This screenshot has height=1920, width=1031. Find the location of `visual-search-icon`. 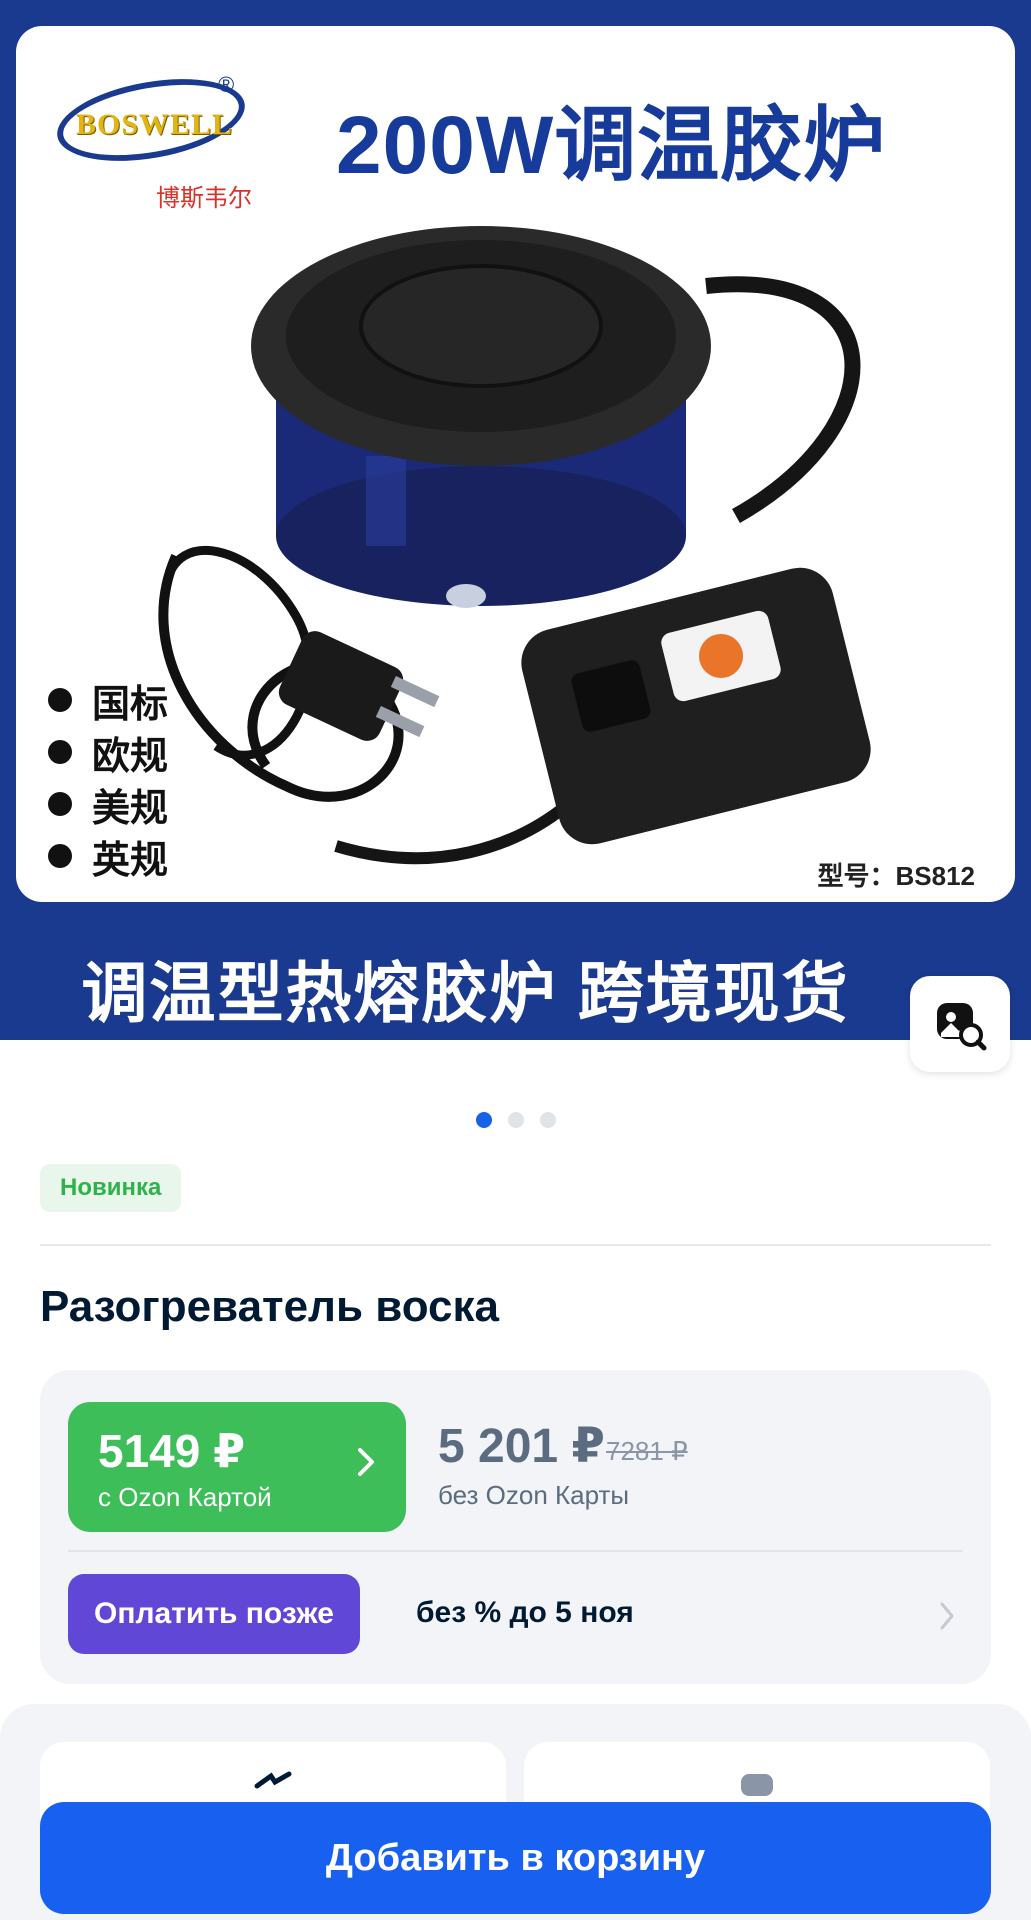

visual-search-icon is located at coordinates (962, 1027).